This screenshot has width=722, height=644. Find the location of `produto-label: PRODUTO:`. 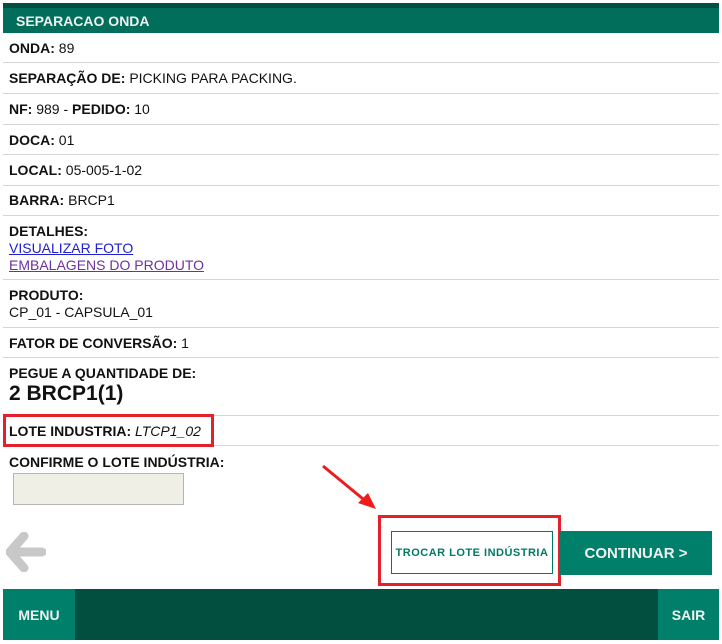

produto-label: PRODUTO: is located at coordinates (46, 295).